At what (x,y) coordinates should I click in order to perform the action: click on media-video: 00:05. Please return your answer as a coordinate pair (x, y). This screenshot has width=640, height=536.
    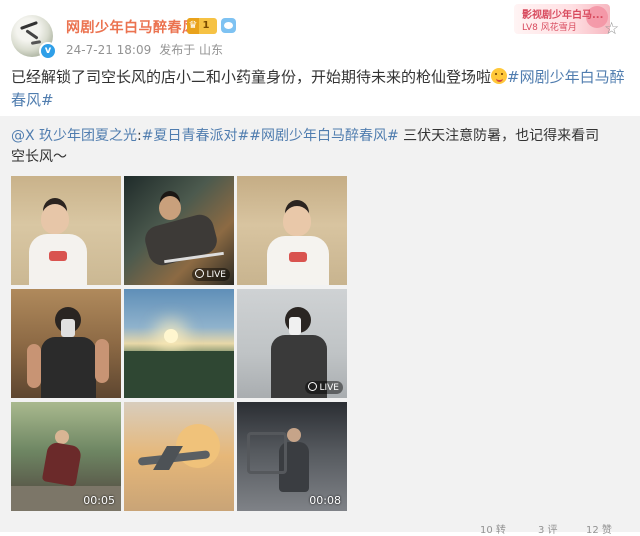
    Looking at the image, I should click on (66, 456).